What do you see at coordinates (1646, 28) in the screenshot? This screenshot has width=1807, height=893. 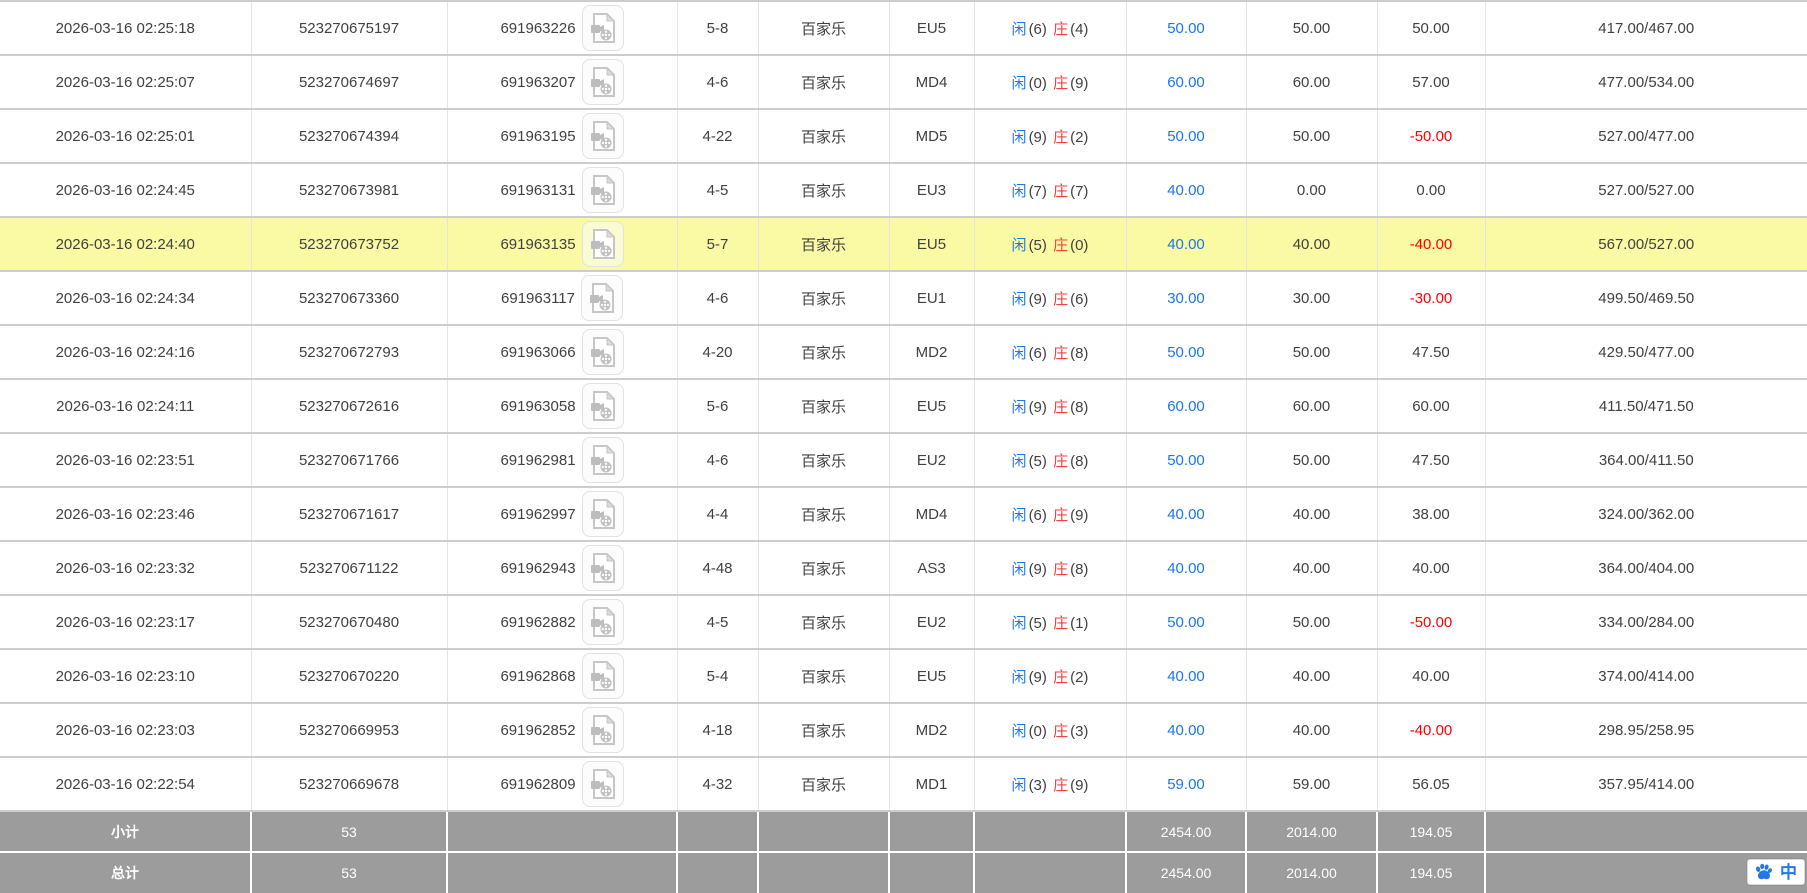 I see `cell-balance: 417.00/467.00` at bounding box center [1646, 28].